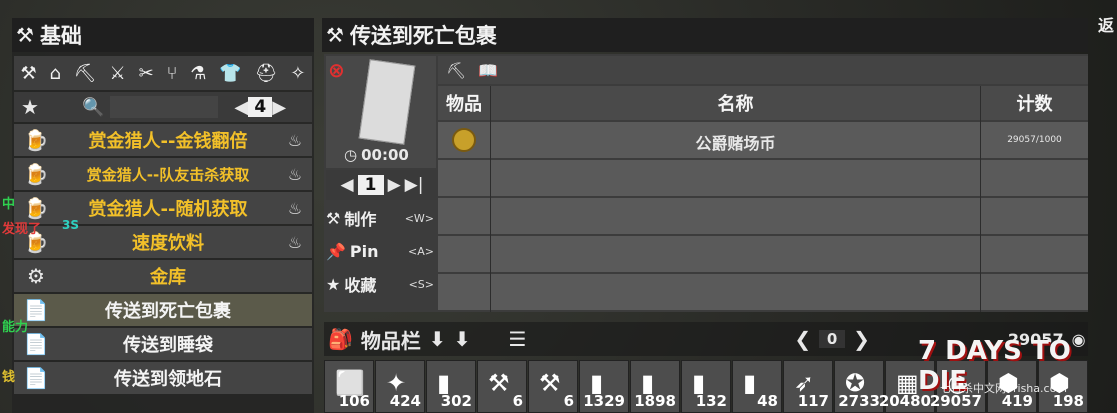  What do you see at coordinates (706, 386) in the screenshot?
I see `inventory-slot: ▮ 132` at bounding box center [706, 386].